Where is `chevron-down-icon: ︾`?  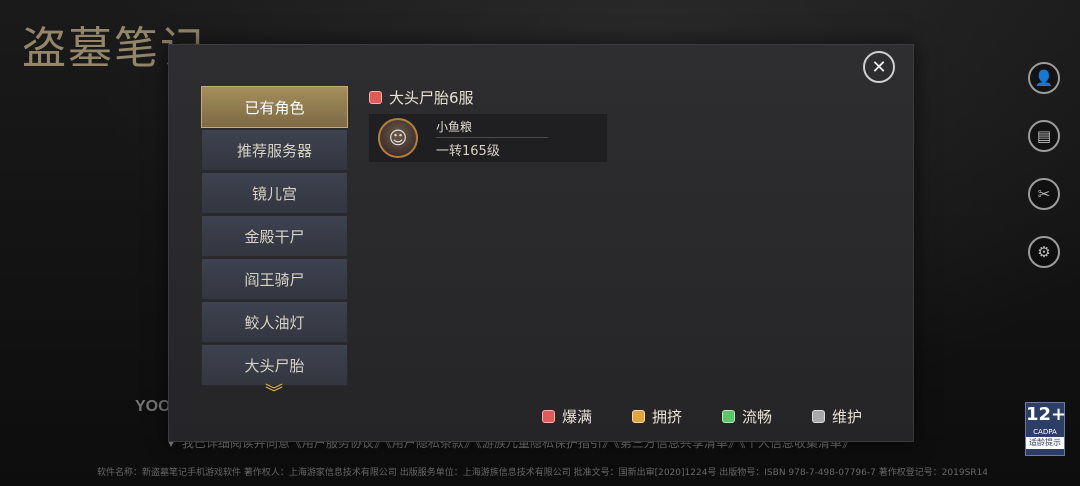
chevron-down-icon: ︾ is located at coordinates (274, 392).